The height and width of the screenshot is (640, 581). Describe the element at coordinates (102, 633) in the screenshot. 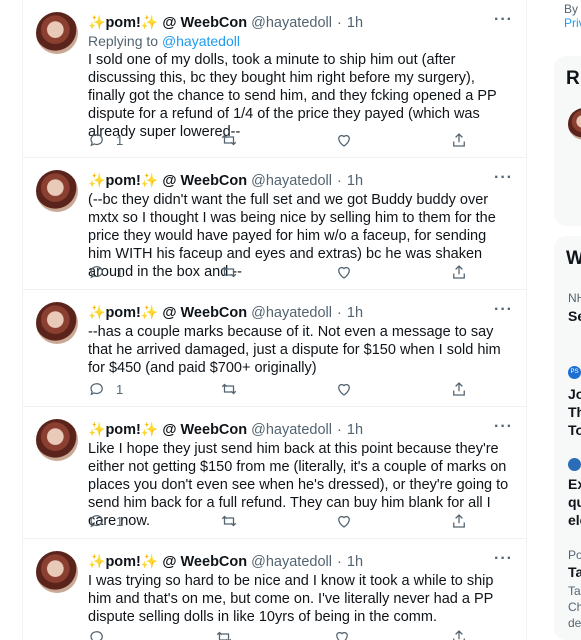

I see `reply-button` at that location.